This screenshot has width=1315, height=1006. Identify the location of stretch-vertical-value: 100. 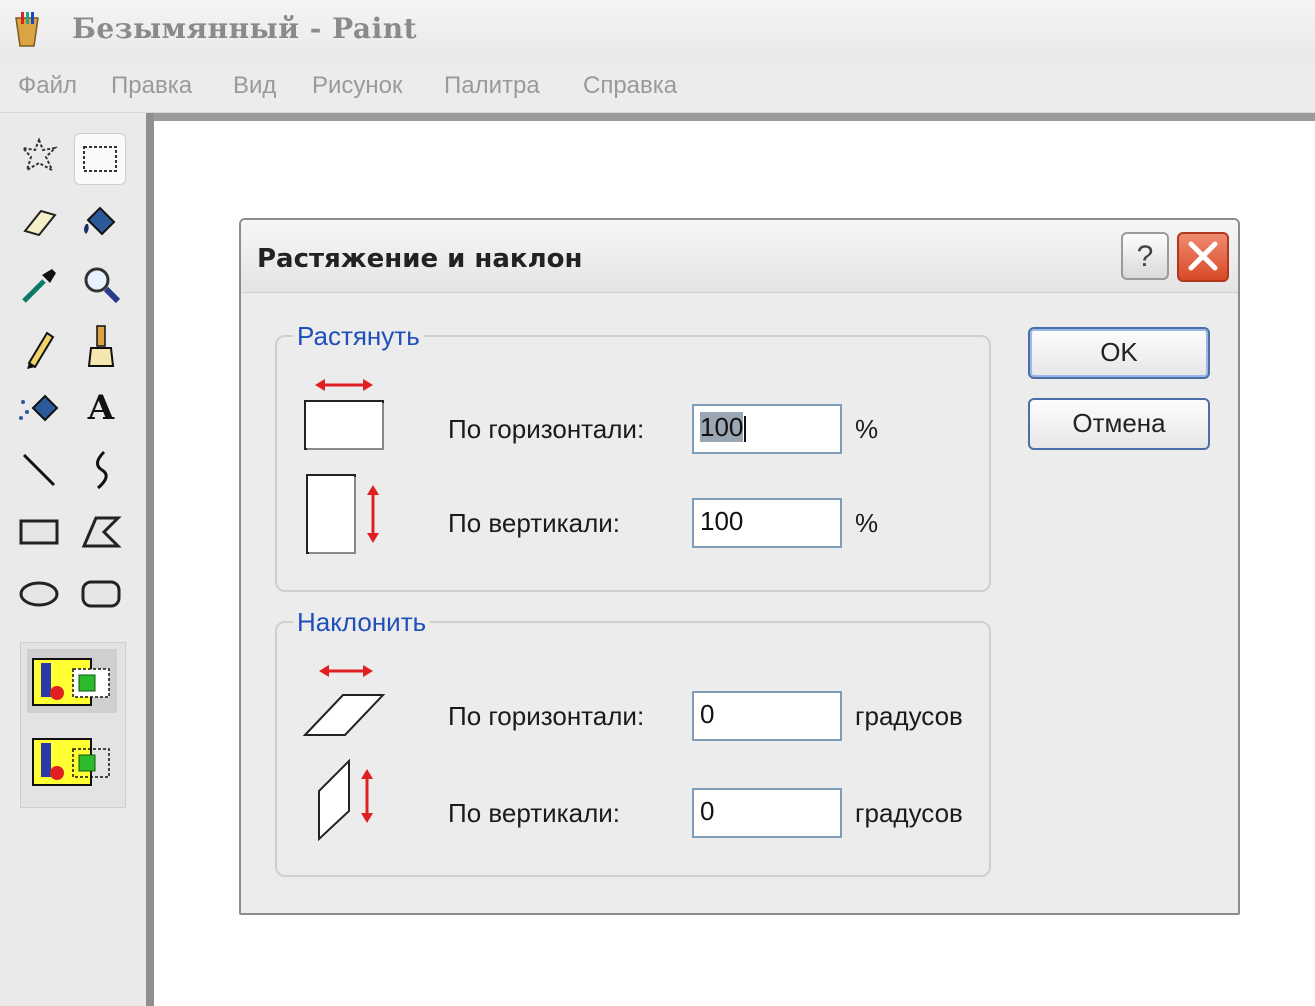
(722, 521).